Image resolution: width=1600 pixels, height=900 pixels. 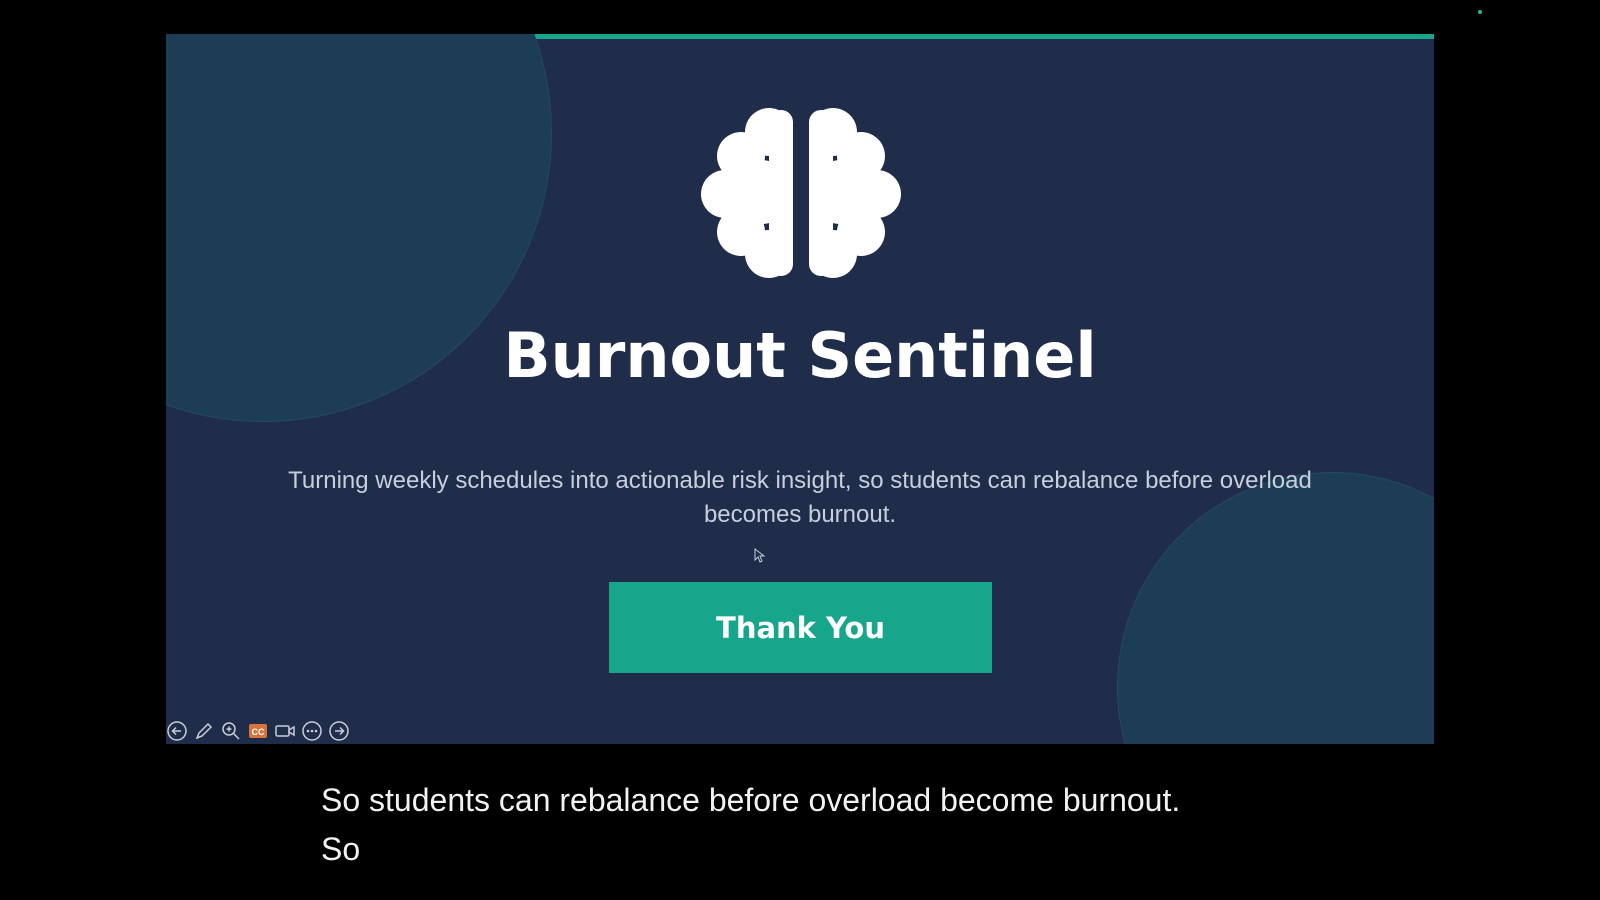 I want to click on previous-icon, so click(x=177, y=731).